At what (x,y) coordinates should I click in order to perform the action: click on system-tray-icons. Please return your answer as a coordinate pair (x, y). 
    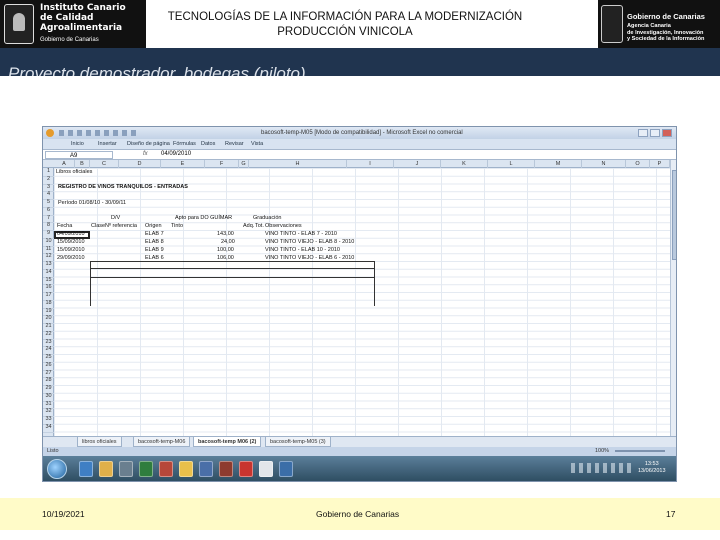
    Looking at the image, I should click on (601, 468).